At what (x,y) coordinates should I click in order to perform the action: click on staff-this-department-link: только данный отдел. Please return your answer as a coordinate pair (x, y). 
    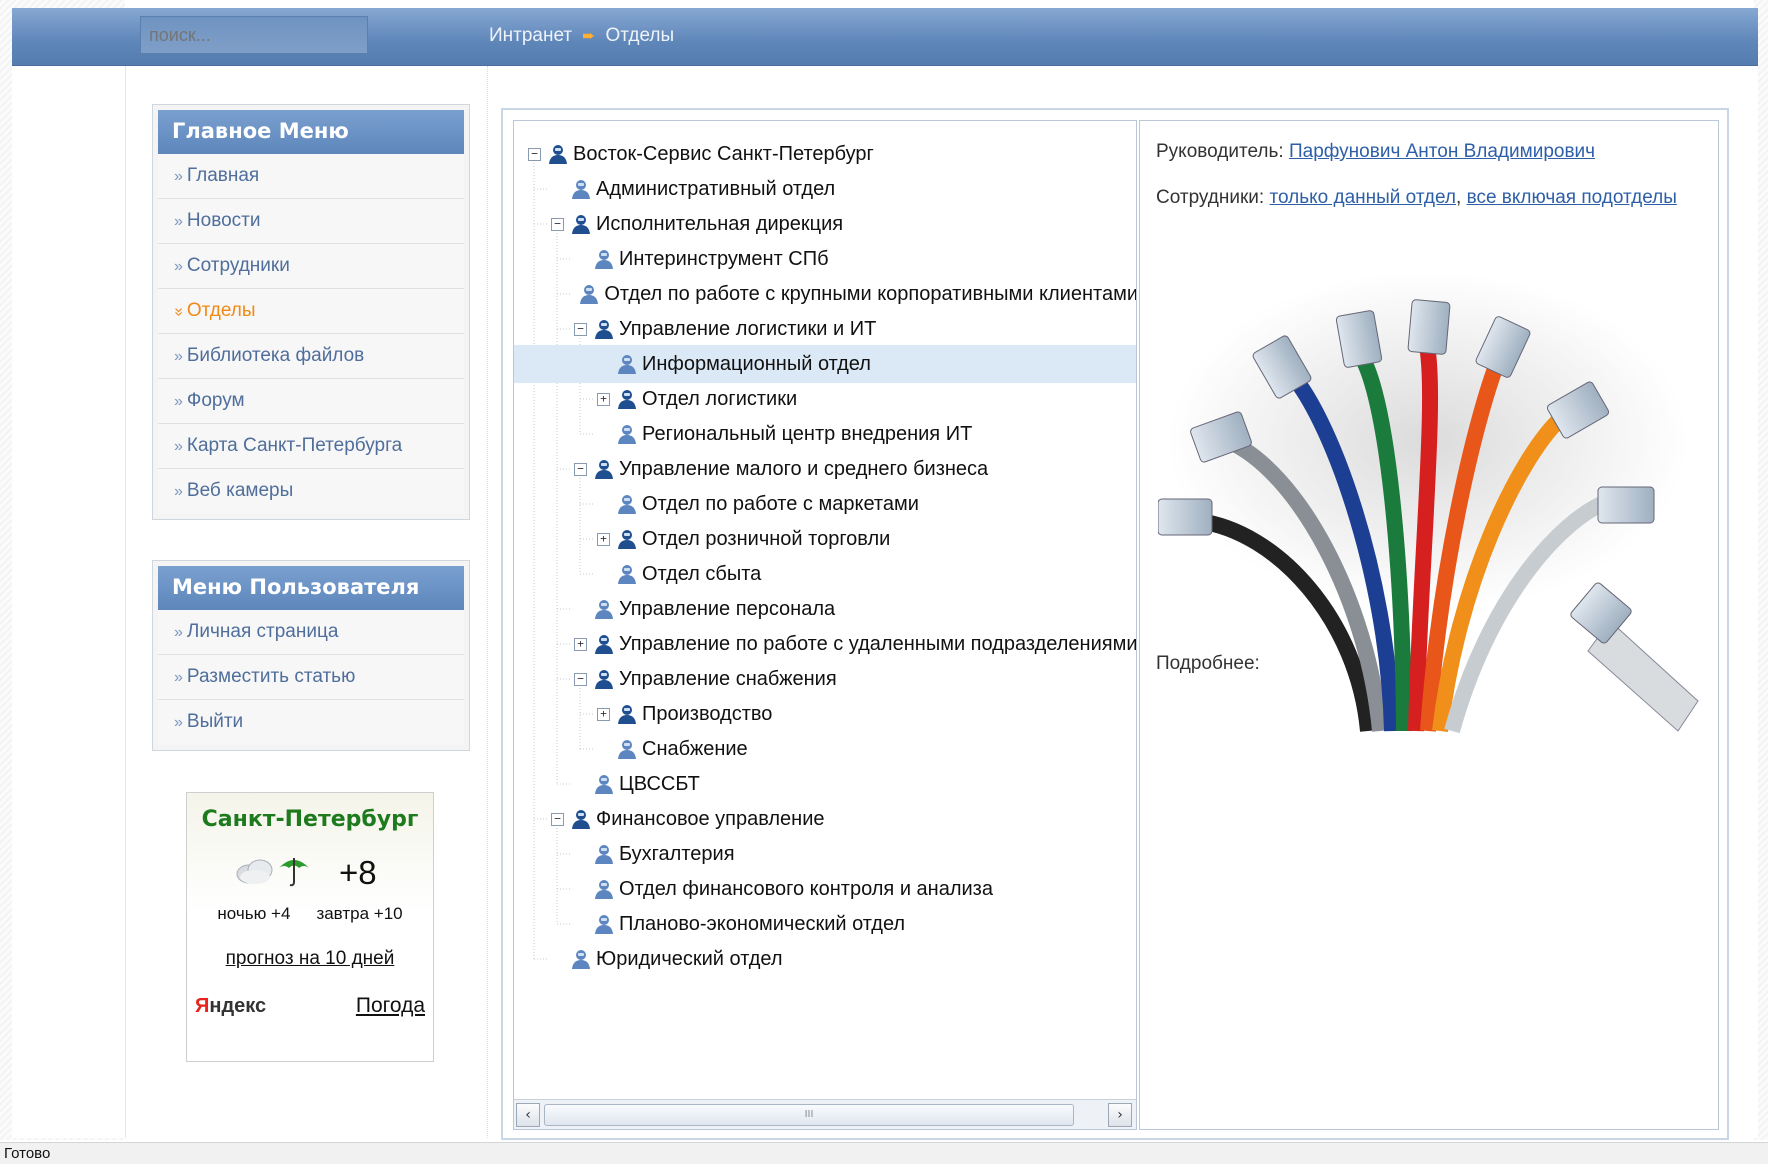
    Looking at the image, I should click on (1362, 197).